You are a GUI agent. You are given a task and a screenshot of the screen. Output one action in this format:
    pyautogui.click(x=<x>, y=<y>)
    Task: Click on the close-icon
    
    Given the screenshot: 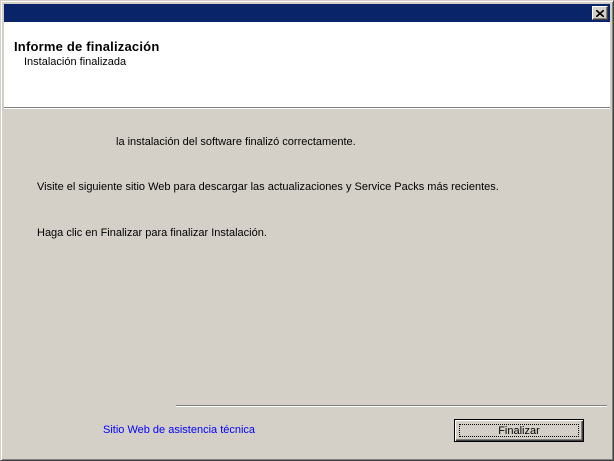 What is the action you would take?
    pyautogui.click(x=600, y=13)
    